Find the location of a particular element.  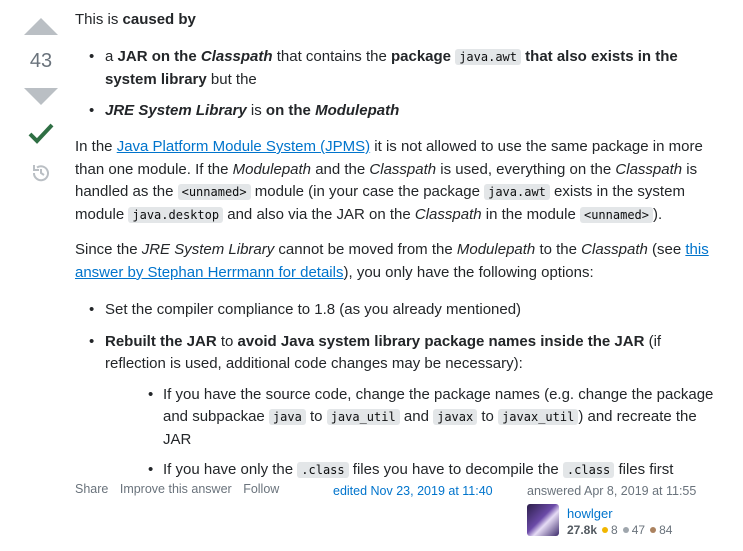

avatar is located at coordinates (543, 520).